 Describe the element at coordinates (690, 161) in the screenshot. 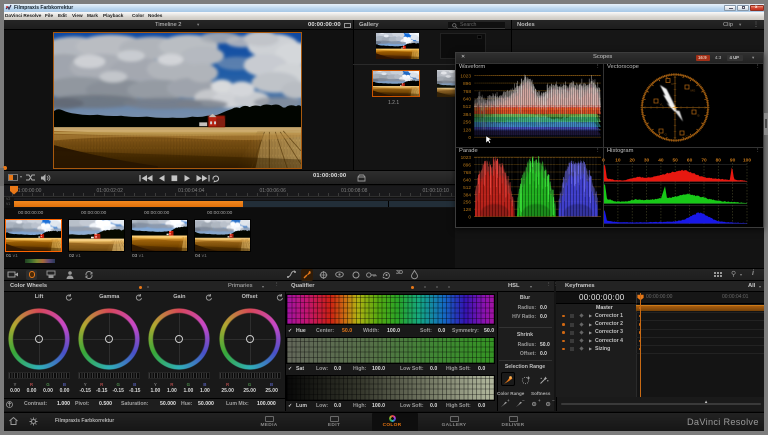

I see `svg-text: 60` at that location.